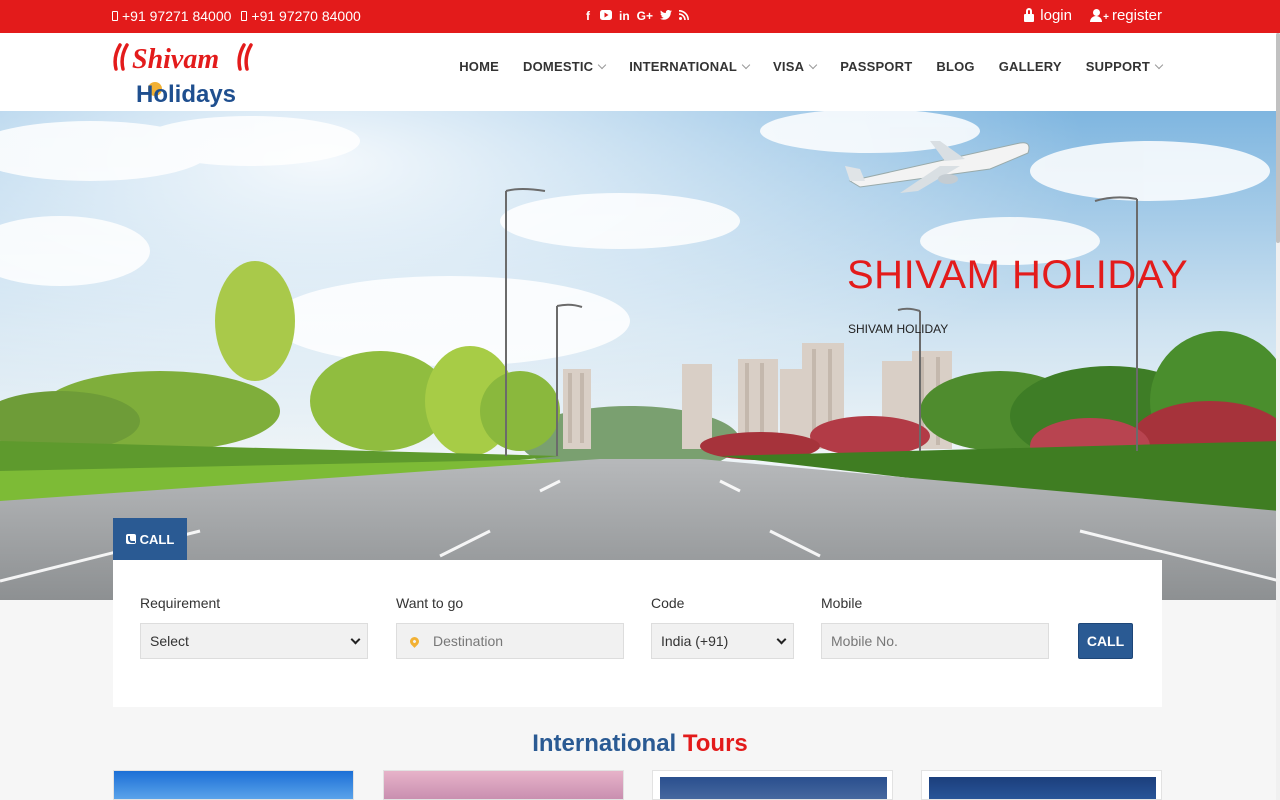  I want to click on nav-item-visa: VISA, so click(795, 66).